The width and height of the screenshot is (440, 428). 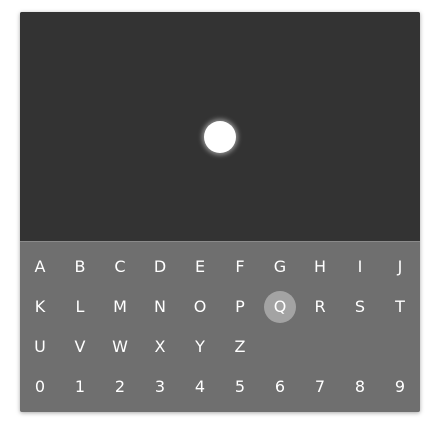 What do you see at coordinates (40, 387) in the screenshot?
I see `key-0: 0` at bounding box center [40, 387].